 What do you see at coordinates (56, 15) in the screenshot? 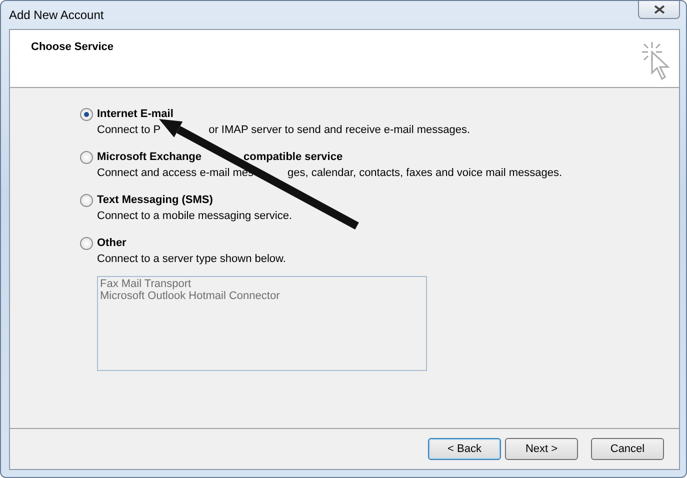
I see `window-title: Add New Account` at bounding box center [56, 15].